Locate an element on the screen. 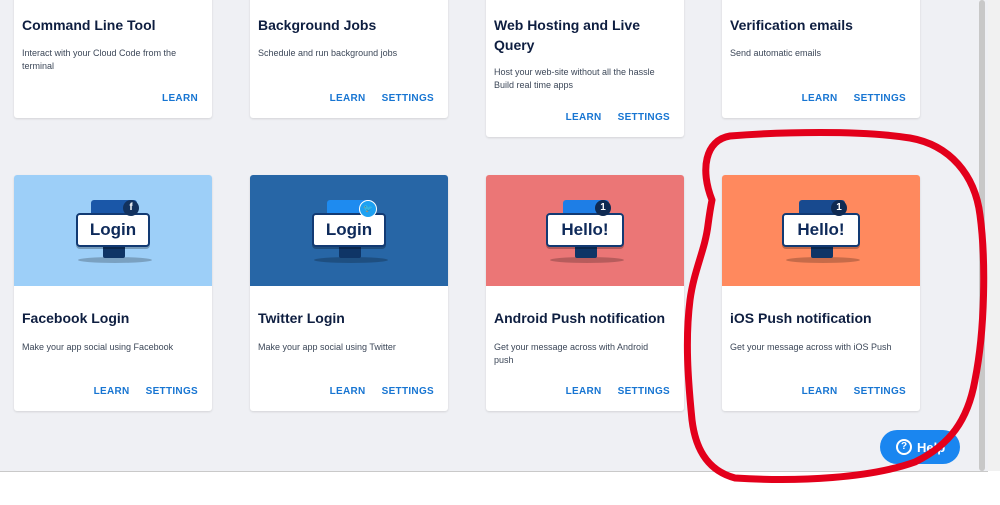  help-button: ? Help is located at coordinates (920, 447).